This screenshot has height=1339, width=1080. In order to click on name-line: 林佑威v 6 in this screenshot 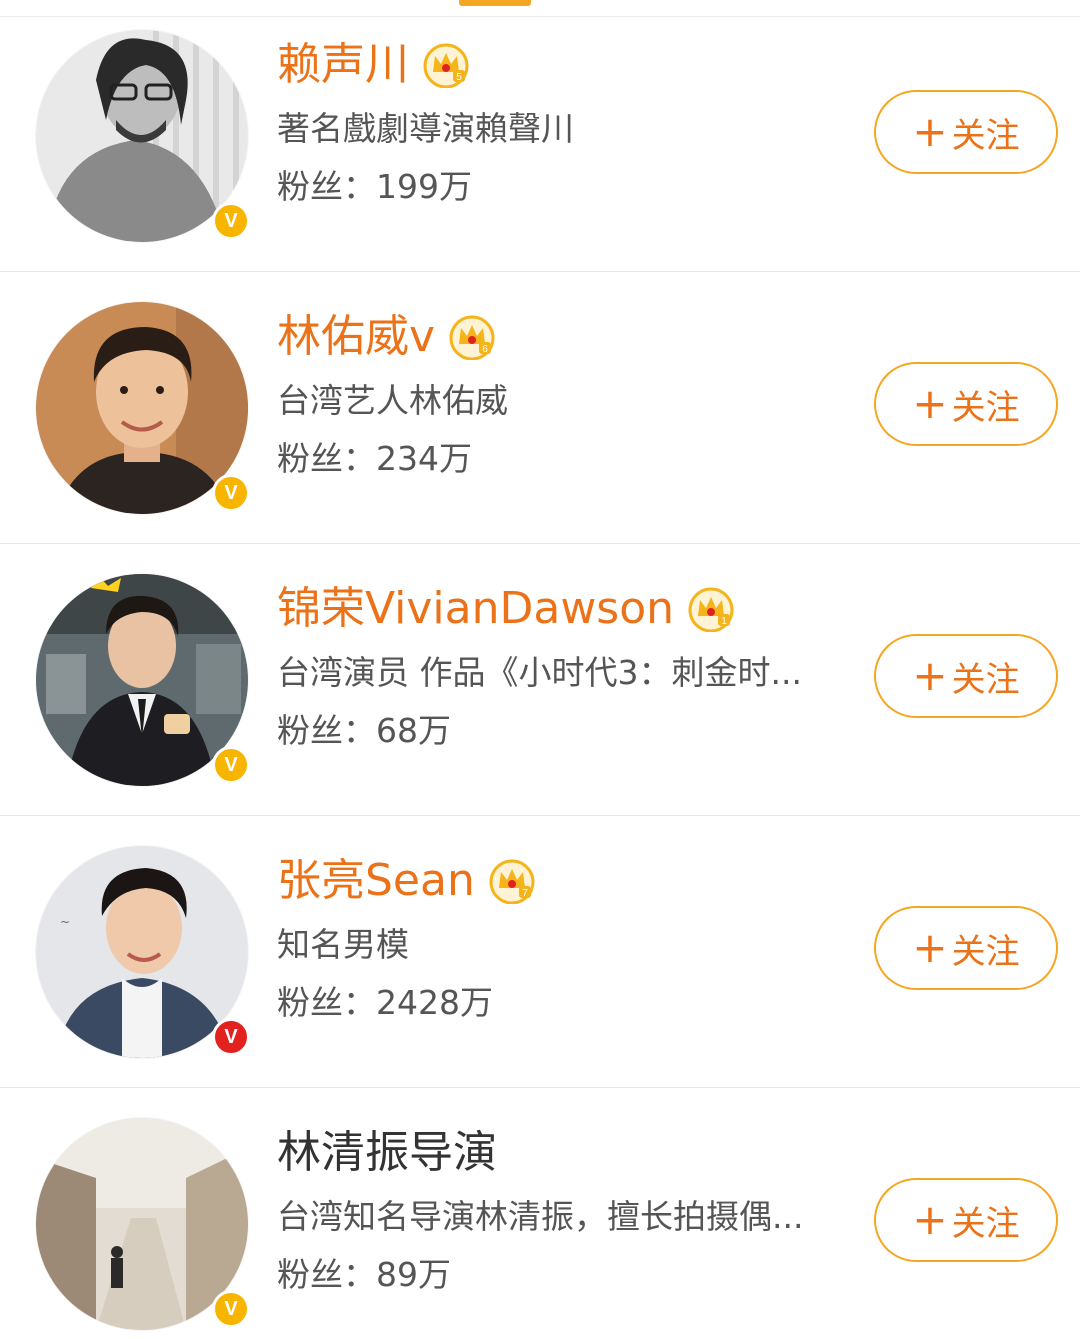, I will do `click(386, 337)`.